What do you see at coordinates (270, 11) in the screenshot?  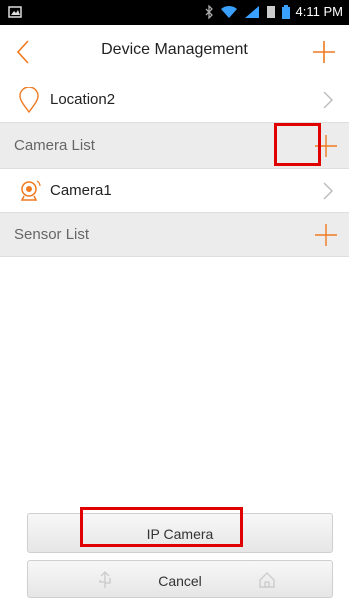 I see `sim-icon` at bounding box center [270, 11].